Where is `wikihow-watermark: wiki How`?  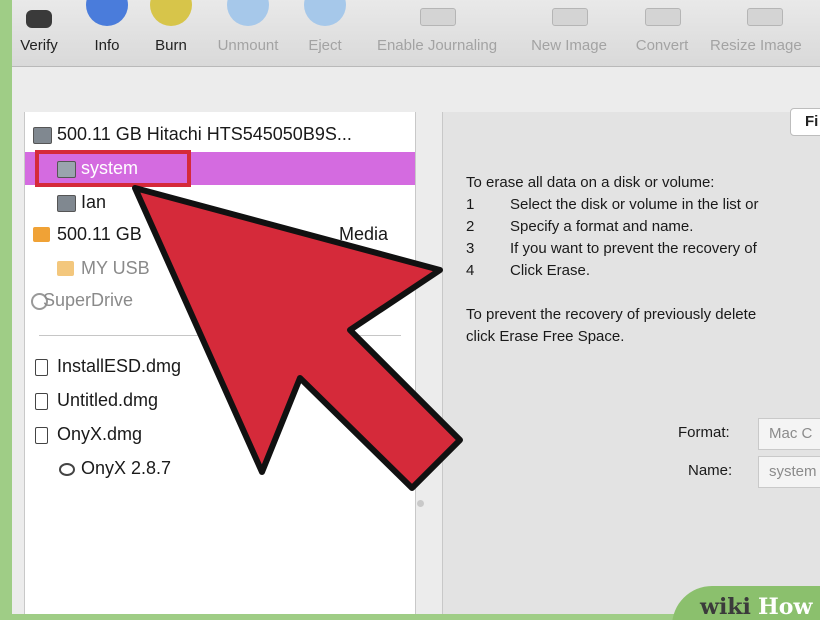 wikihow-watermark: wiki How is located at coordinates (746, 603).